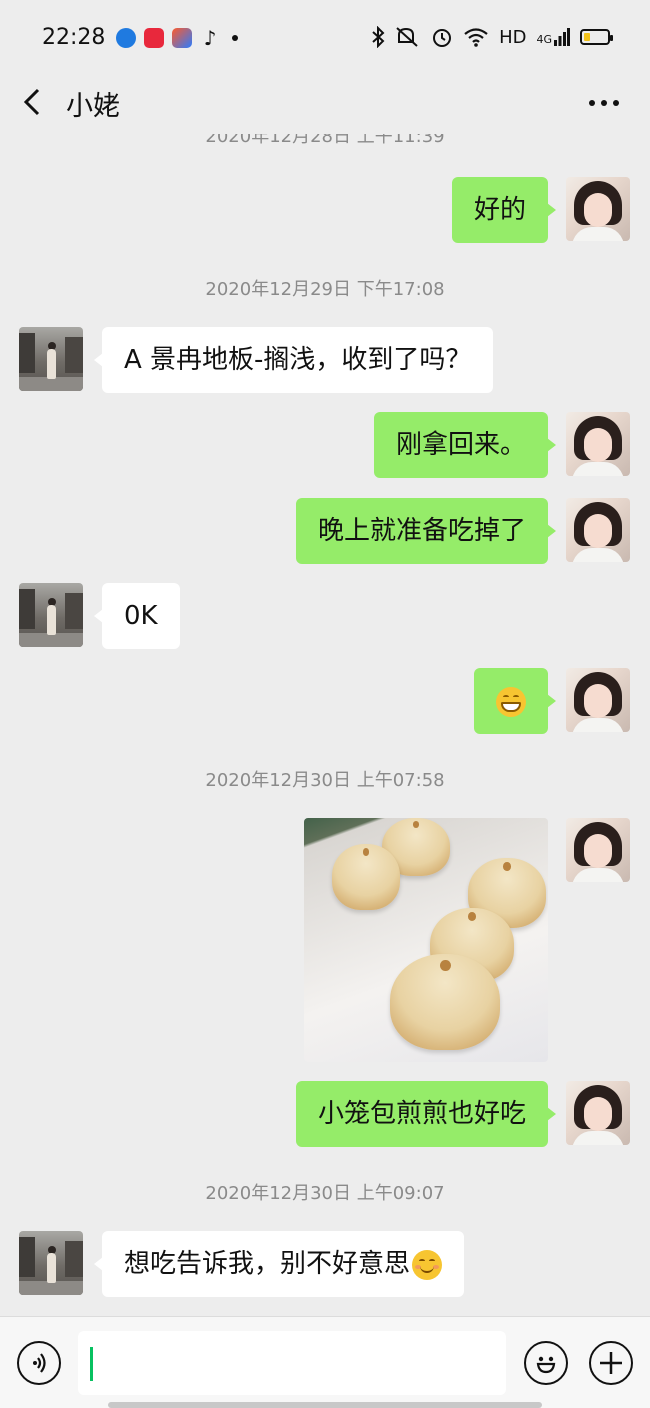 Image resolution: width=650 pixels, height=1408 pixels. I want to click on message-bubble-me-emoji, so click(515, 701).